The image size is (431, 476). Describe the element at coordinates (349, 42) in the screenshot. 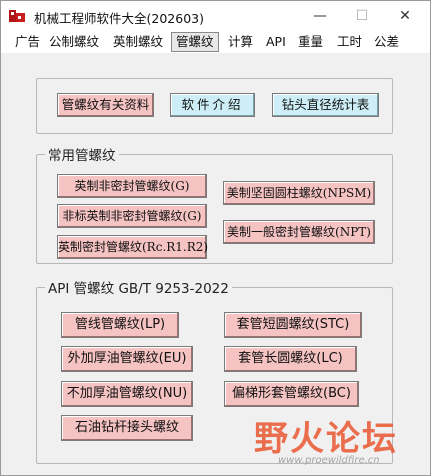

I see `menu-work-hours: 工时` at that location.